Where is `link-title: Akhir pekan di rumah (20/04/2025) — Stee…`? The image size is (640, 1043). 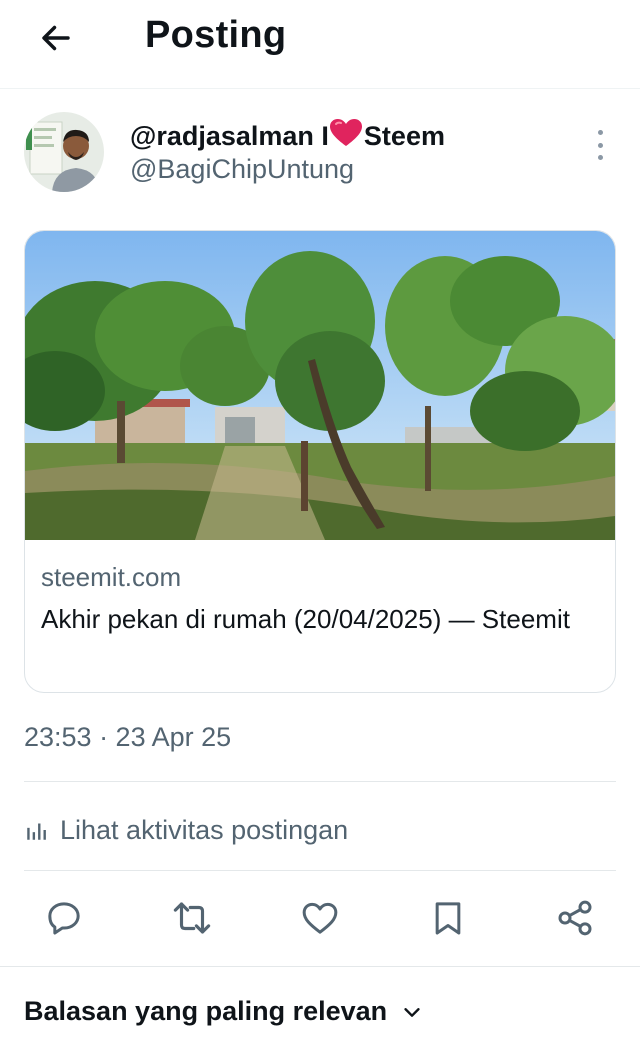 link-title: Akhir pekan di rumah (20/04/2025) — Stee… is located at coordinates (305, 619).